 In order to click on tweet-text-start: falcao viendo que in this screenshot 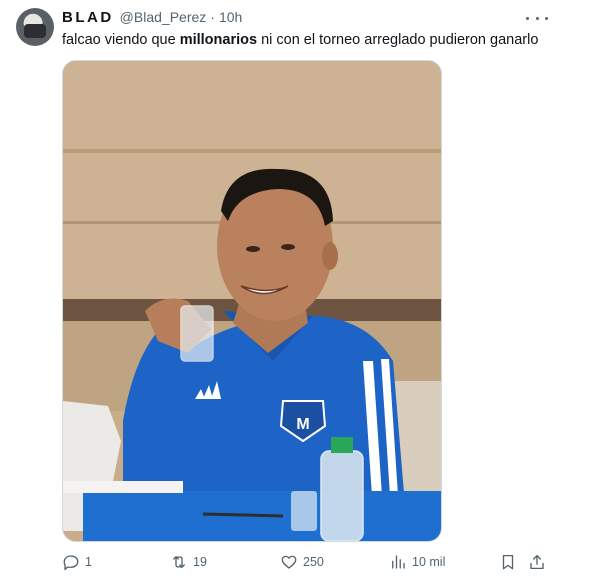, I will do `click(121, 40)`.